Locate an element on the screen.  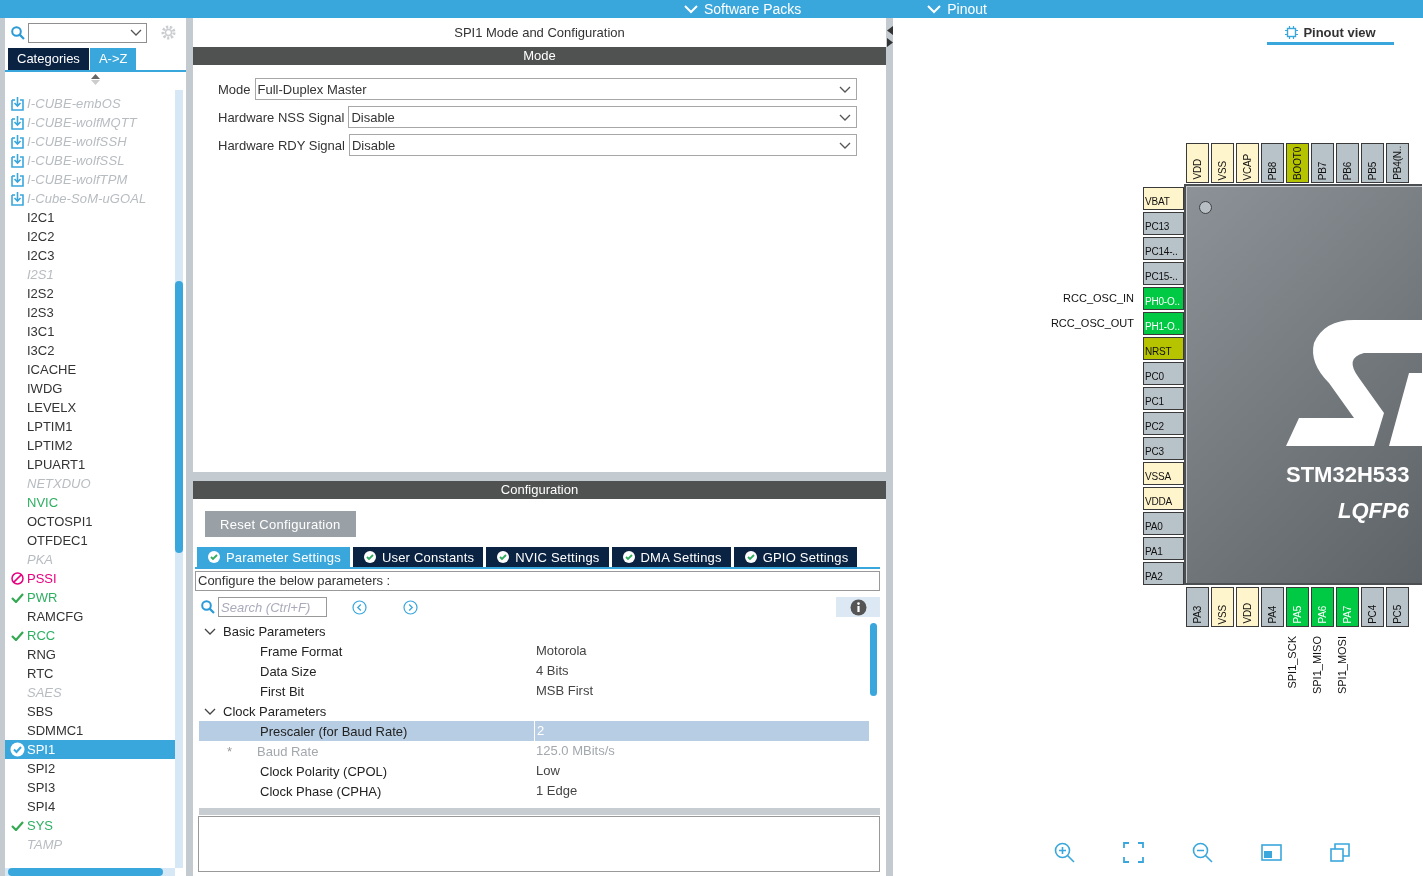
peripheral-item: SPI2 is located at coordinates (90, 768).